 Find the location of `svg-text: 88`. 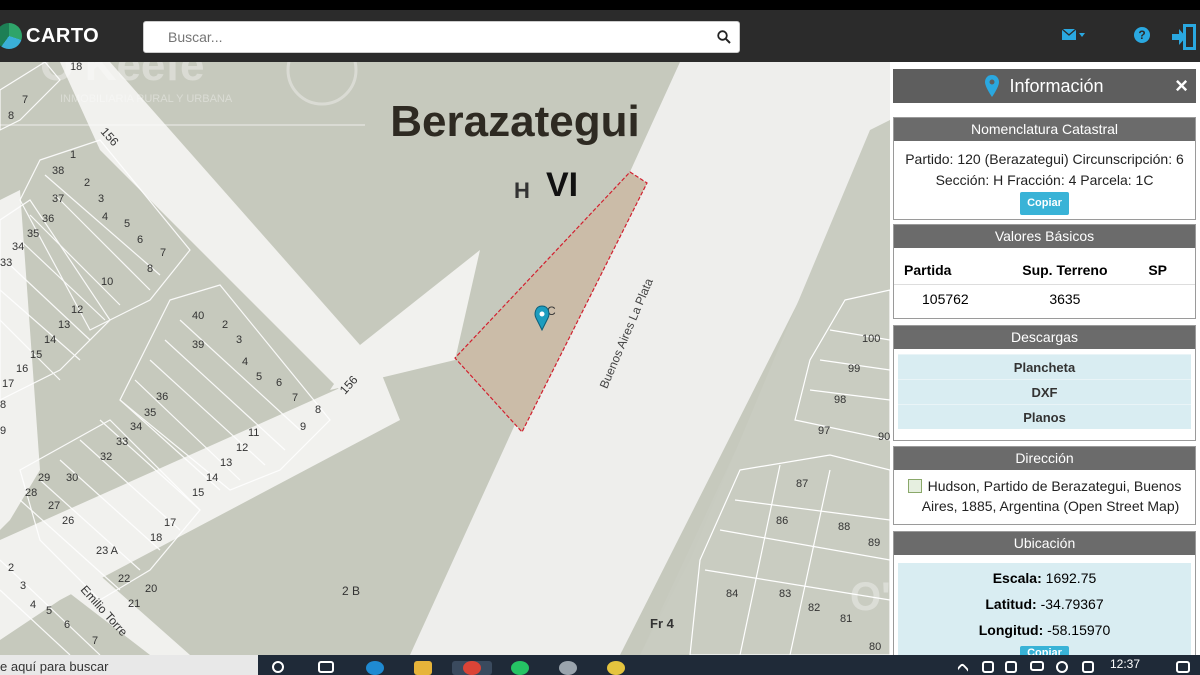

svg-text: 88 is located at coordinates (844, 527).